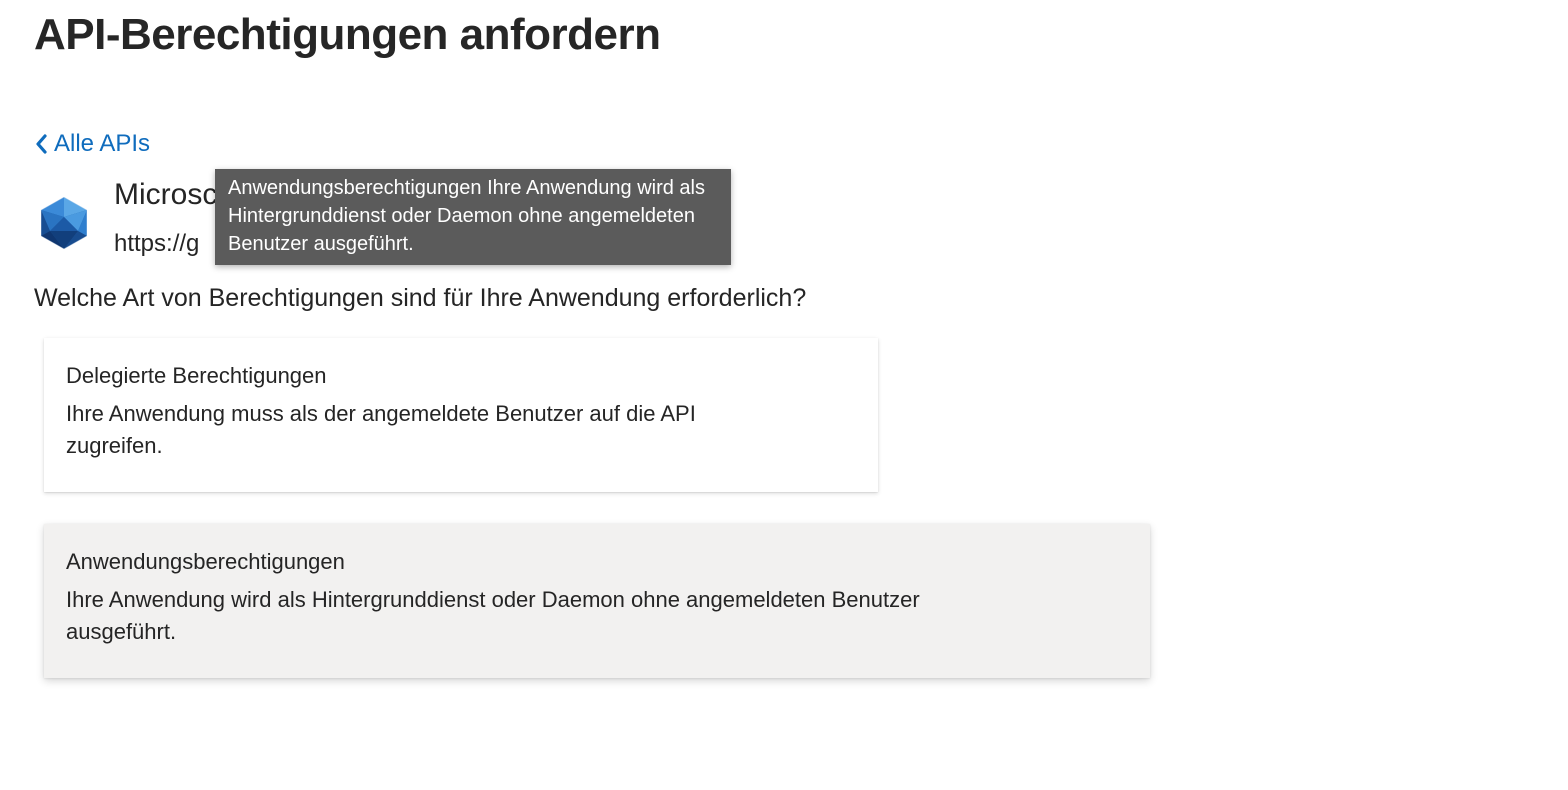 This screenshot has height=790, width=1568. I want to click on card-title: Delegierte Berechtigungen, so click(196, 375).